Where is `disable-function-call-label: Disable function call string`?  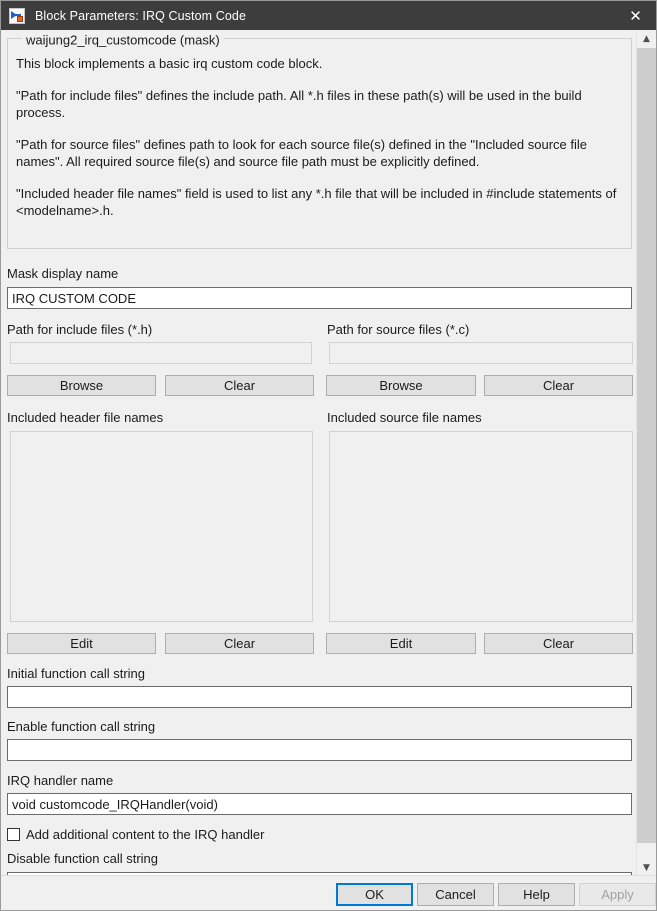
disable-function-call-label: Disable function call string is located at coordinates (83, 858).